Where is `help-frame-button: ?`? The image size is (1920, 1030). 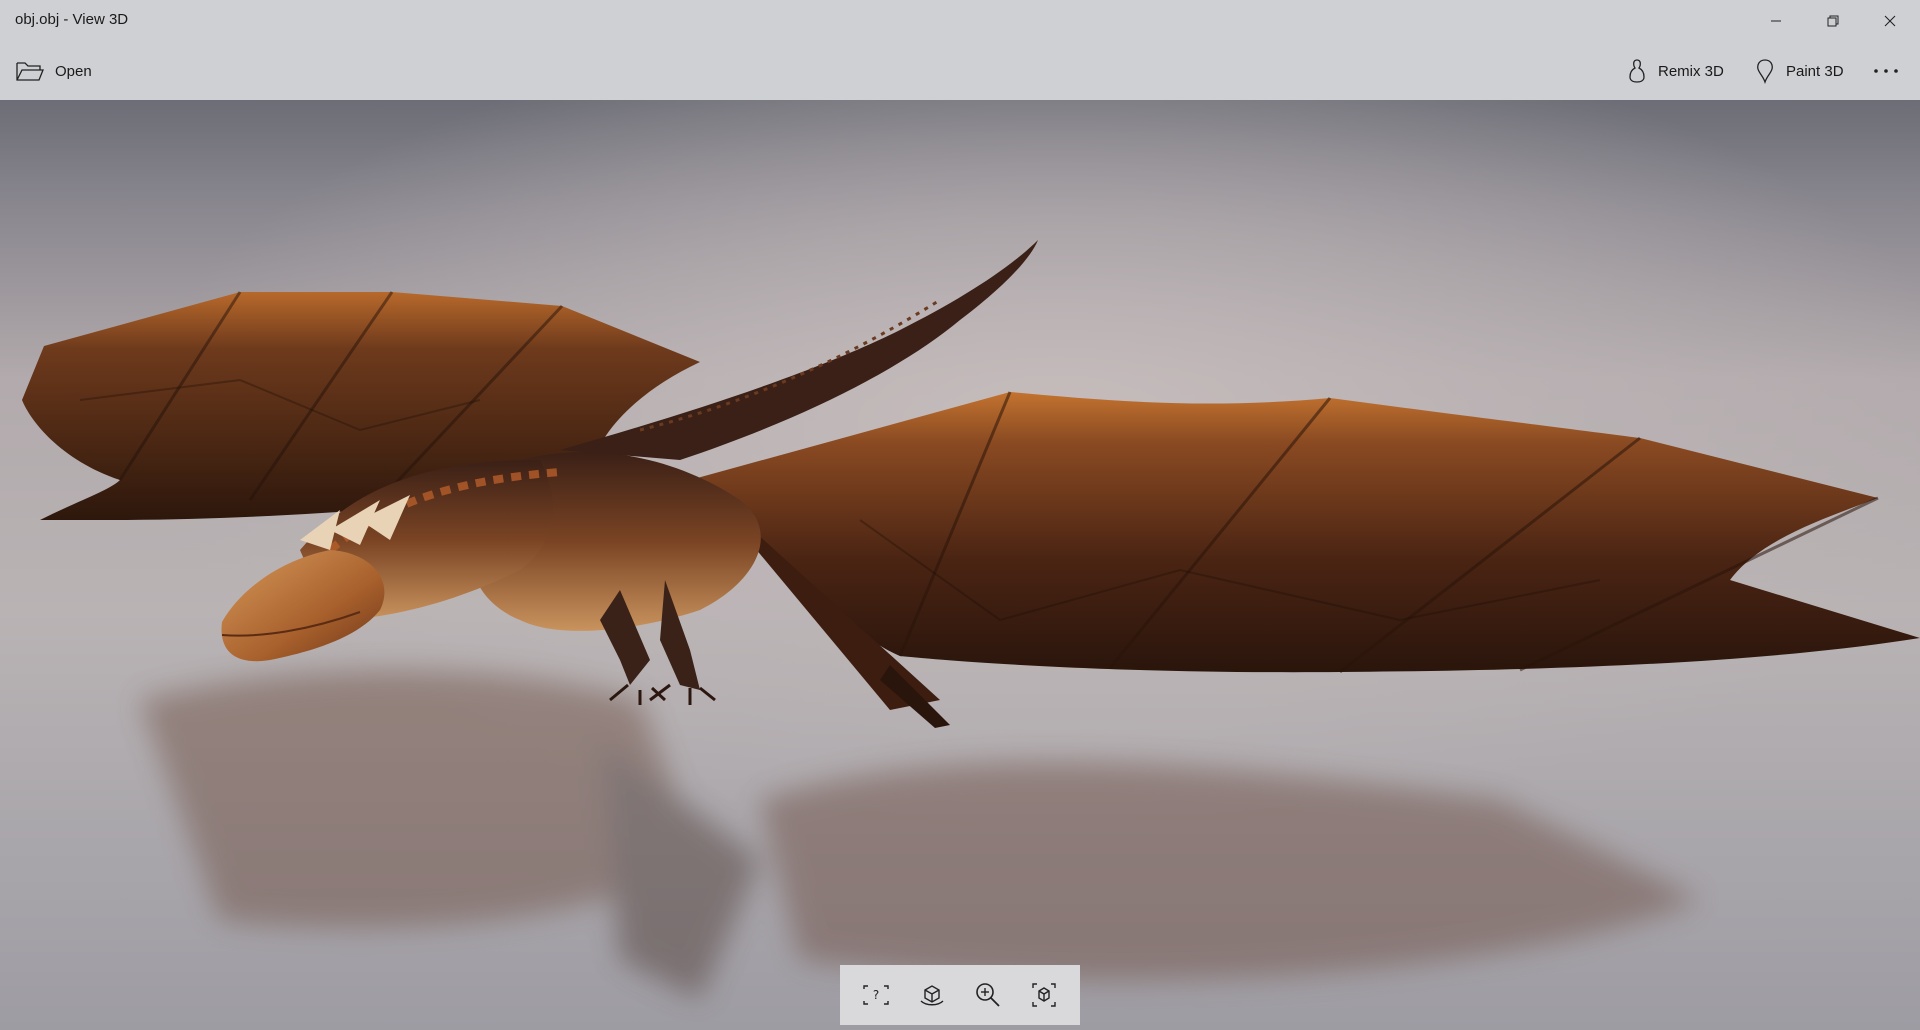 help-frame-button: ? is located at coordinates (876, 995).